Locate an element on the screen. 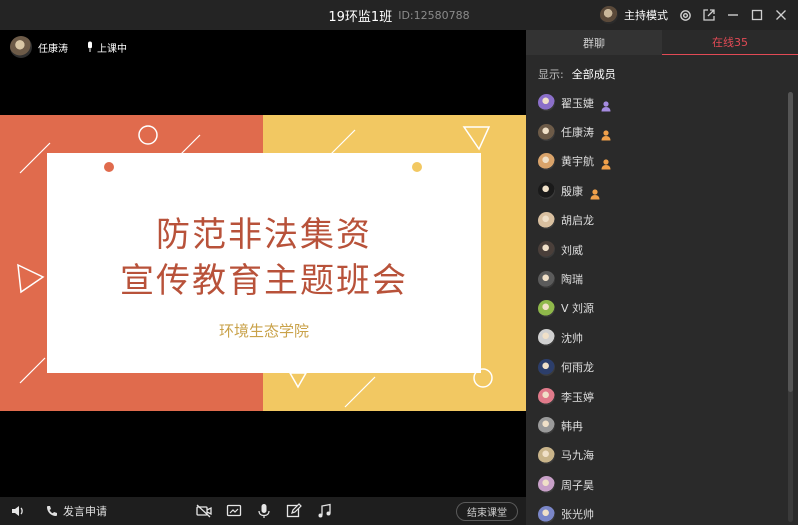 Image resolution: width=798 pixels, height=525 pixels. slide-pin-left is located at coordinates (109, 167).